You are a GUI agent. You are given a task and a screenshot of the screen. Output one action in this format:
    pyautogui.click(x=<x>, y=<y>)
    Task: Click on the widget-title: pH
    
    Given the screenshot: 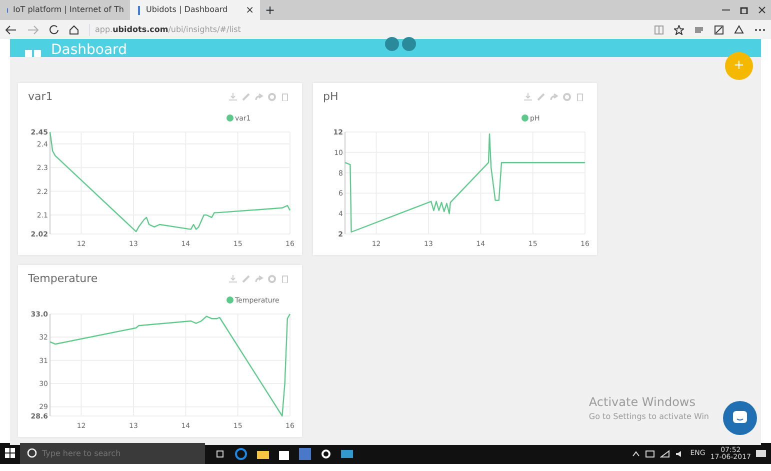 What is the action you would take?
    pyautogui.click(x=330, y=97)
    